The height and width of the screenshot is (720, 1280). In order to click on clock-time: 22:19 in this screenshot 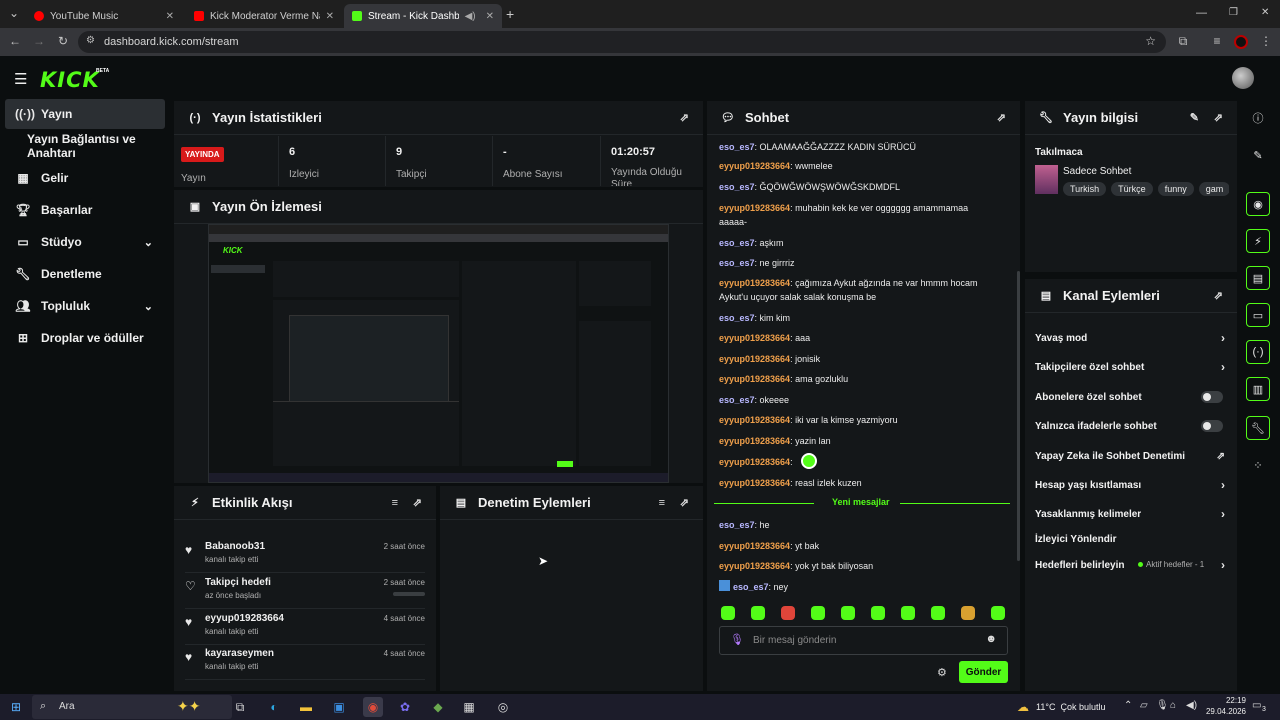, I will do `click(1229, 700)`.